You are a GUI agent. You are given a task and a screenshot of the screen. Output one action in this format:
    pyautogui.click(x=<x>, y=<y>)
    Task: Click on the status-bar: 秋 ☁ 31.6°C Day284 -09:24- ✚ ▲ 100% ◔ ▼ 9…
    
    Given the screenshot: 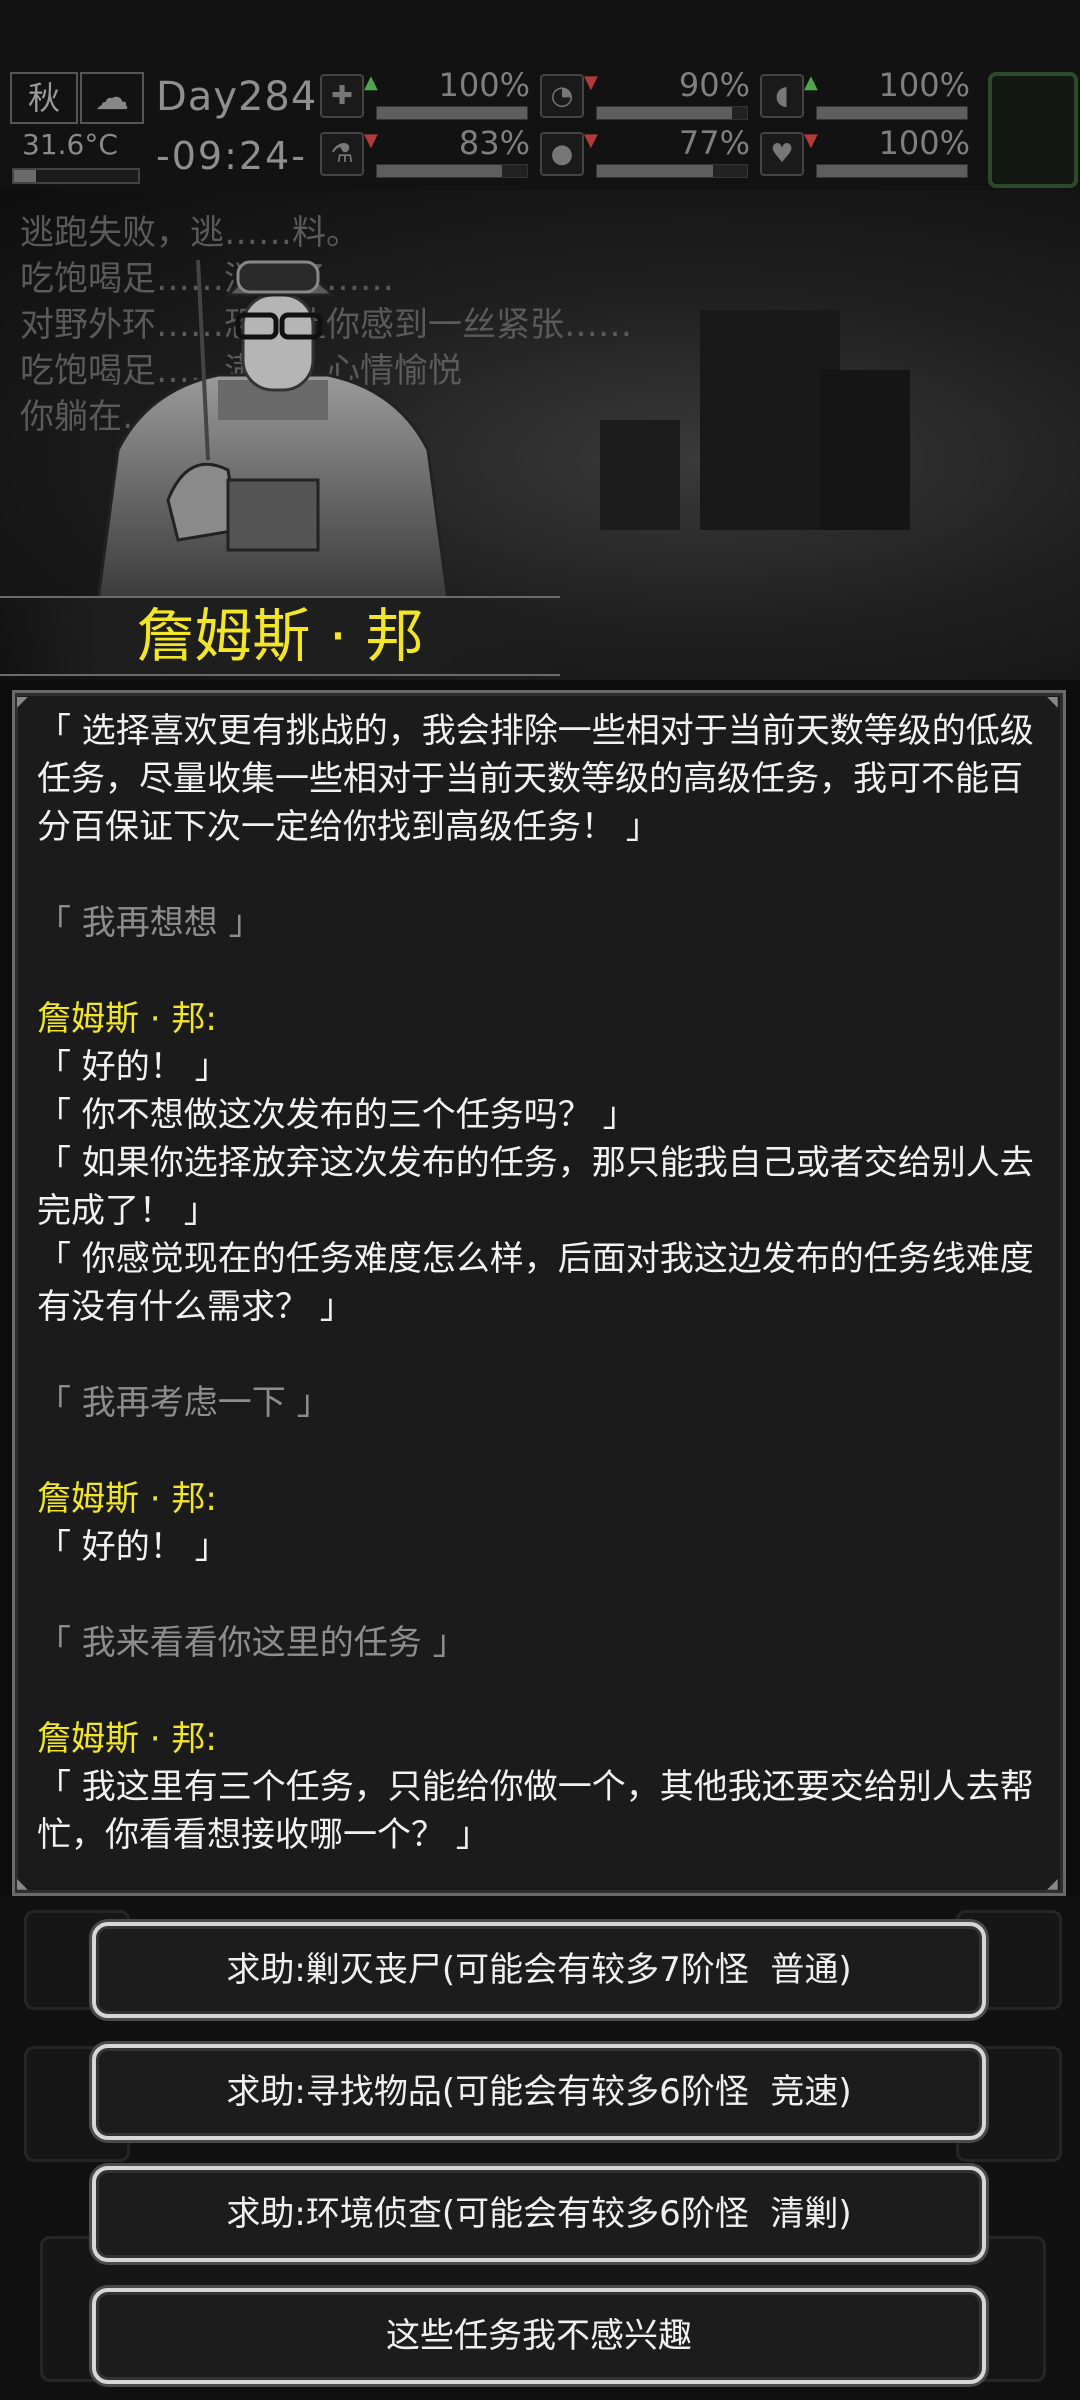 What is the action you would take?
    pyautogui.click(x=540, y=95)
    